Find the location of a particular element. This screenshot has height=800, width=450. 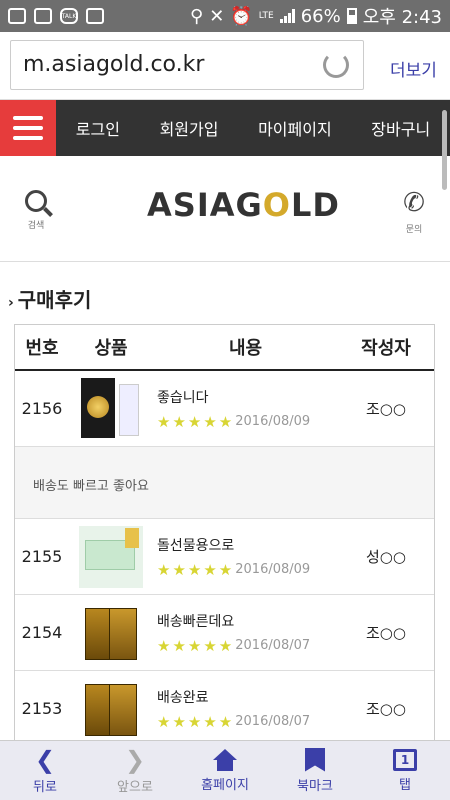

table-row: 2155 돌선물용으로 ★★★★★ 2016/08/09 성○○ is located at coordinates (224, 557).